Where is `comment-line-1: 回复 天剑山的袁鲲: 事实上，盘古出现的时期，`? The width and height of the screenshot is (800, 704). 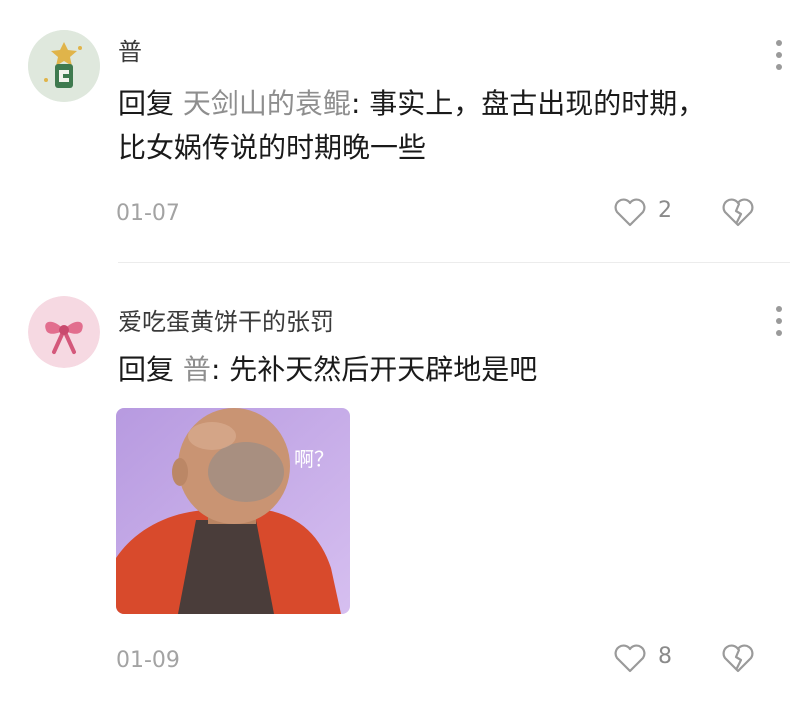
comment-line-1: 回复 天剑山的袁鲲: 事实上，盘古出现的时期， is located at coordinates (448, 104).